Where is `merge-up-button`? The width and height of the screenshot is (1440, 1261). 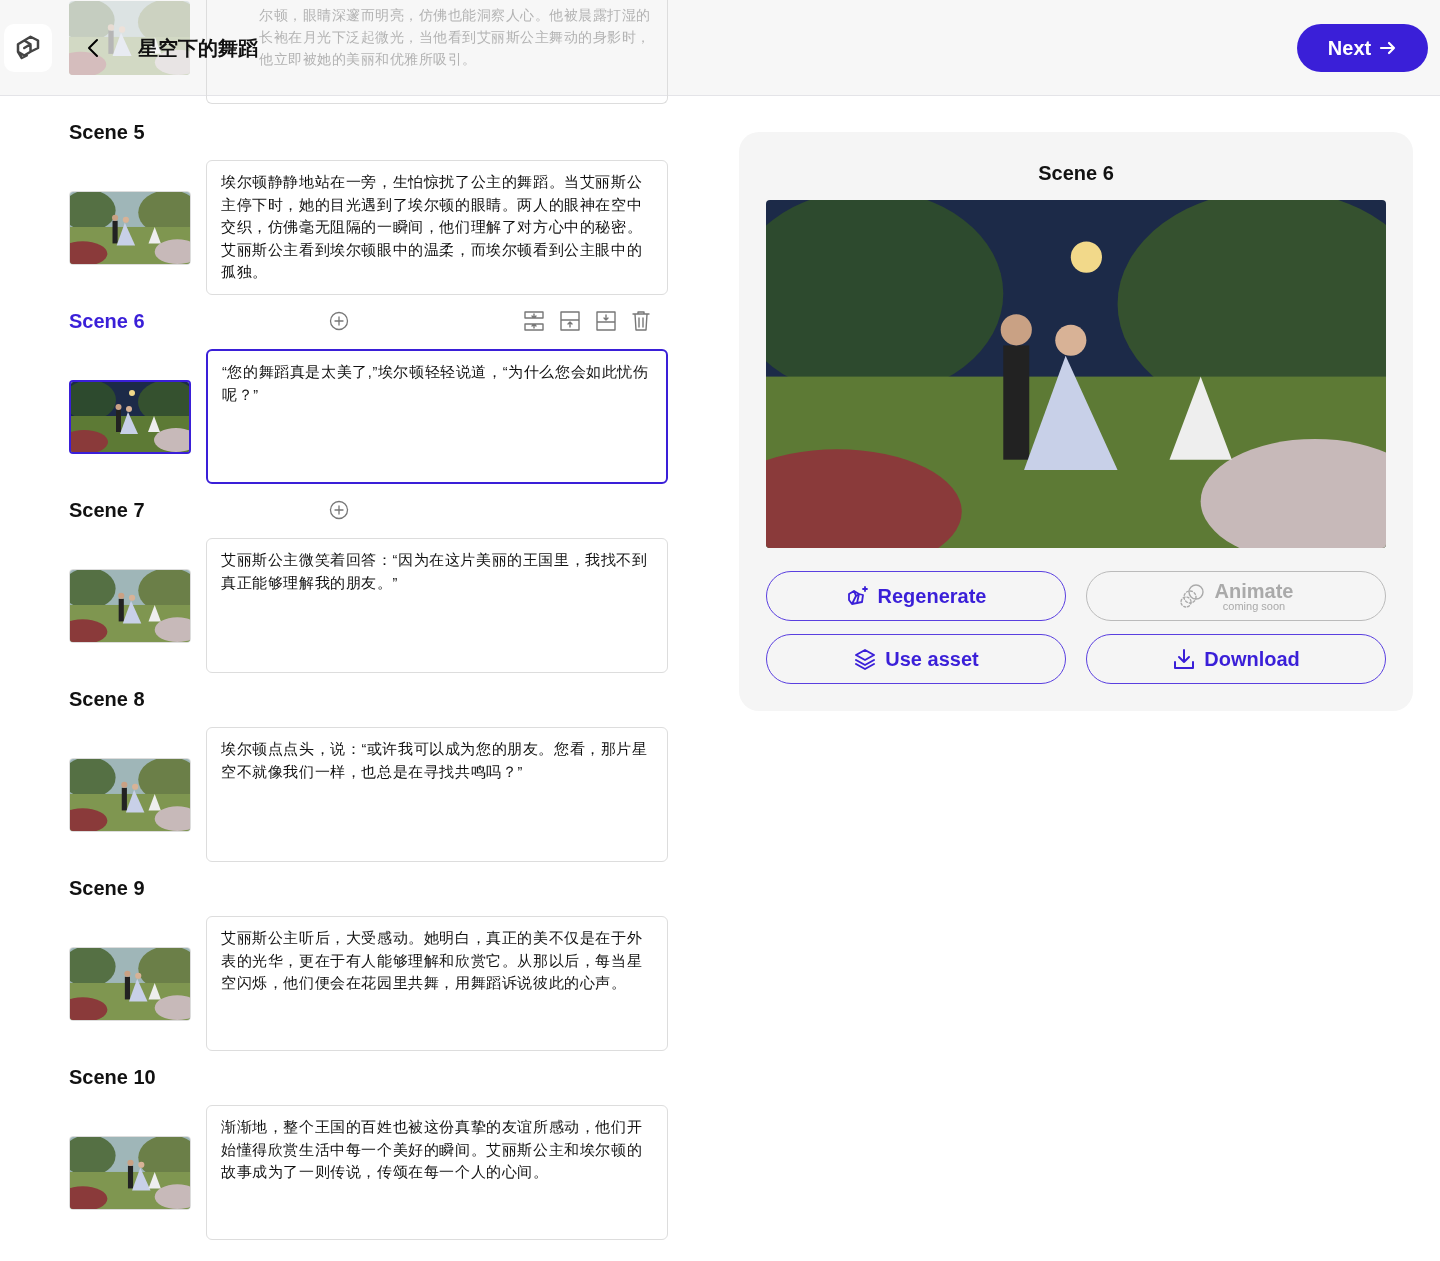
merge-up-button is located at coordinates (570, 321).